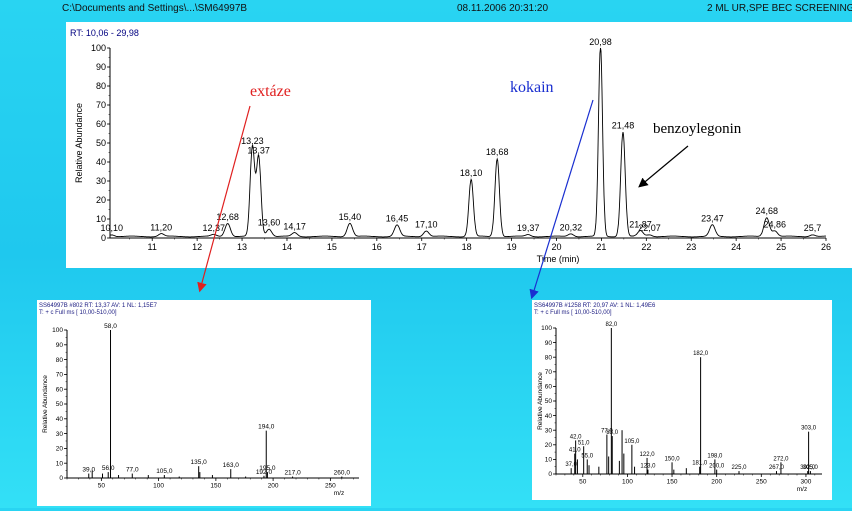 This screenshot has width=852, height=511. What do you see at coordinates (584, 443) in the screenshot?
I see `spectrum-peak-label: 51,0` at bounding box center [584, 443].